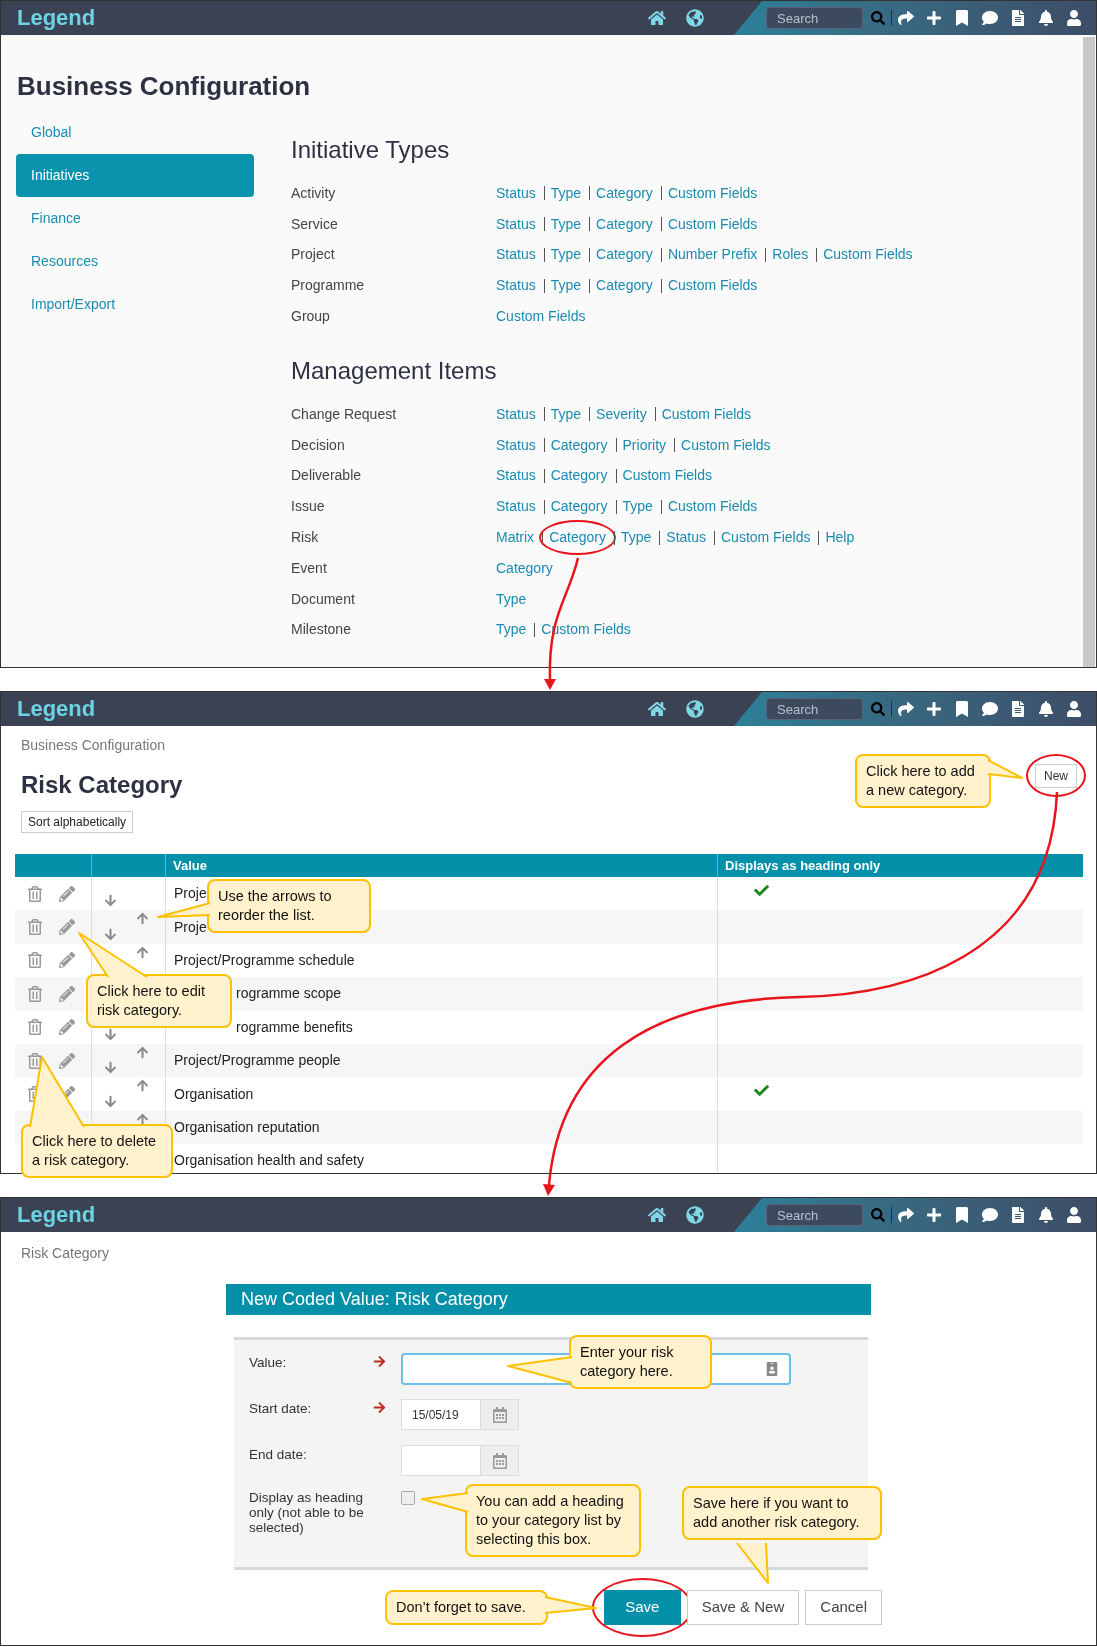 This screenshot has width=1097, height=1647. I want to click on config-link: Priority, so click(644, 445).